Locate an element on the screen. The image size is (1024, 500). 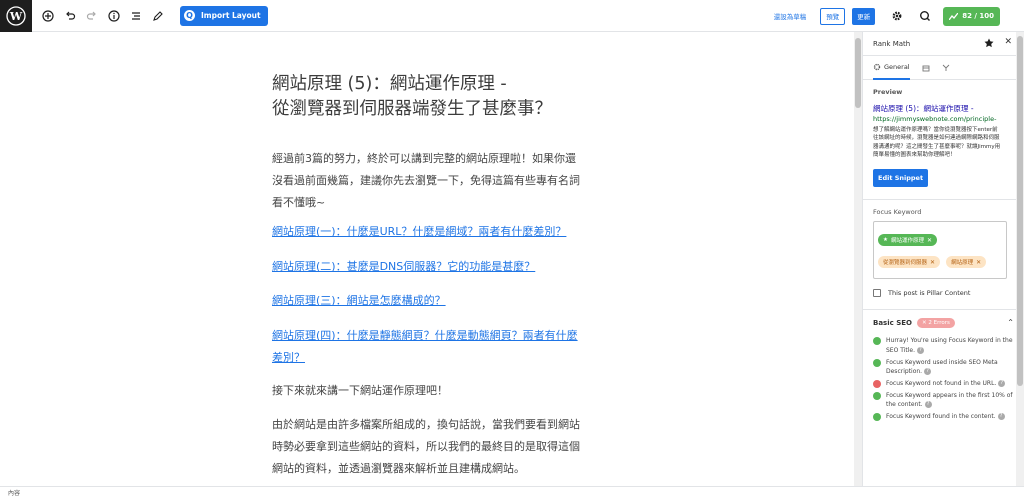
edit-pencil-icon is located at coordinates (157, 16).